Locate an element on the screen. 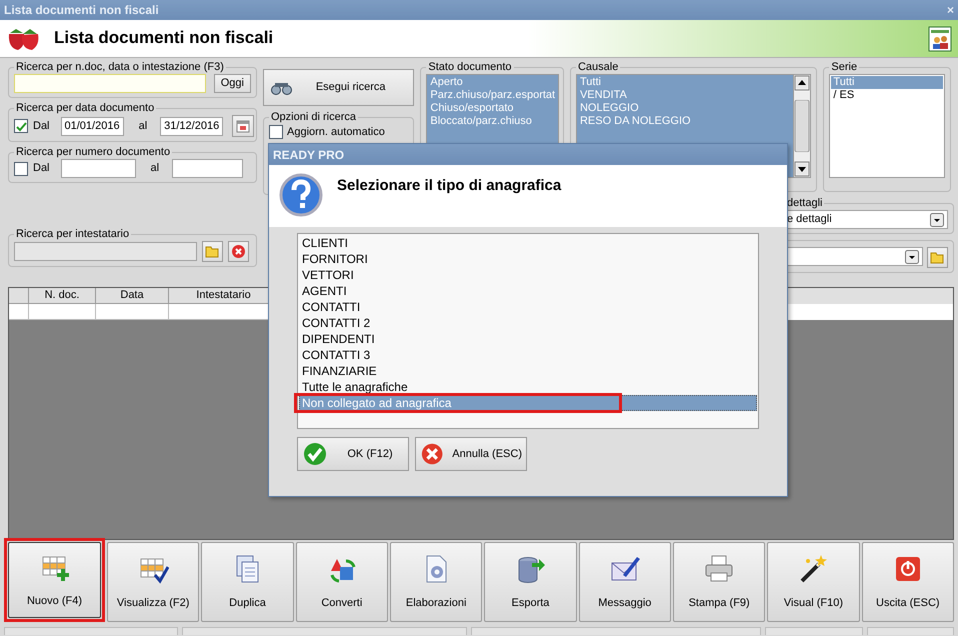  group-label: dettagli is located at coordinates (805, 203).